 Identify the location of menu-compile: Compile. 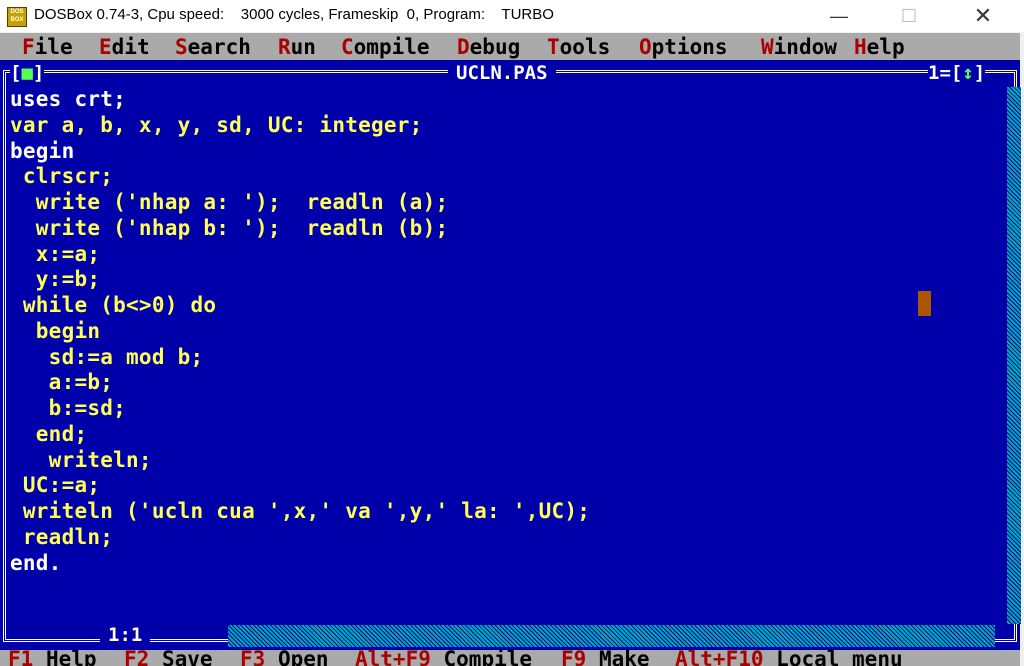
(385, 47).